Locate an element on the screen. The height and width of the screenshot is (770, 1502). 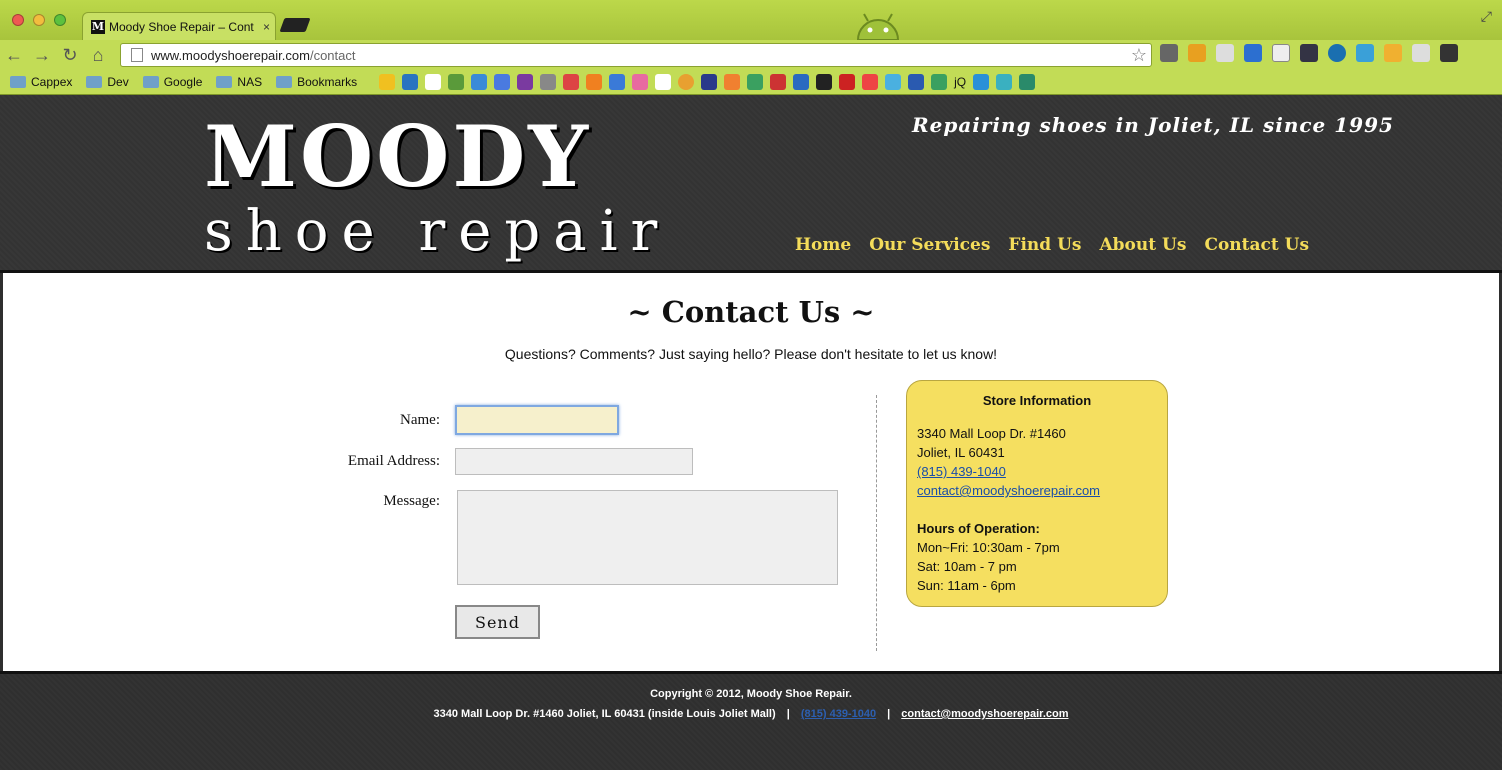
bookmarks-bar: Cappex Dev Google NAS Bookmarks jQ is located at coordinates (751, 82).